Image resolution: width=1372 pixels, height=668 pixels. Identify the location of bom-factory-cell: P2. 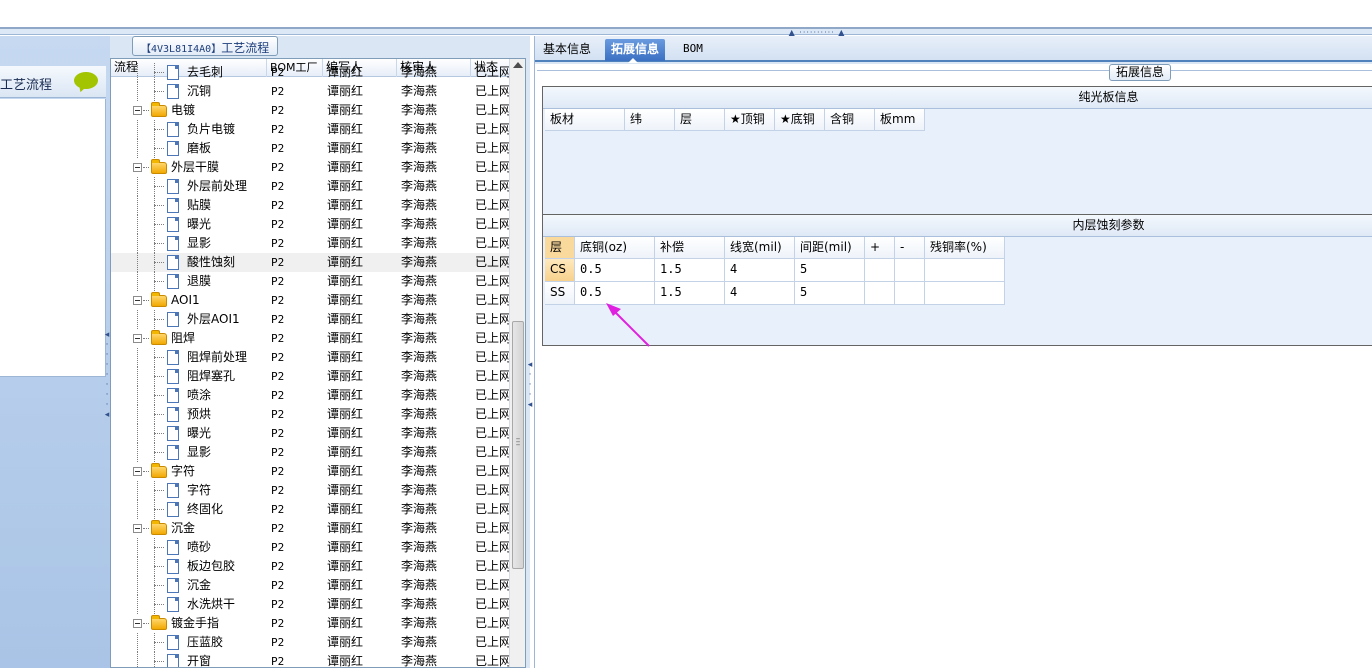
(278, 110).